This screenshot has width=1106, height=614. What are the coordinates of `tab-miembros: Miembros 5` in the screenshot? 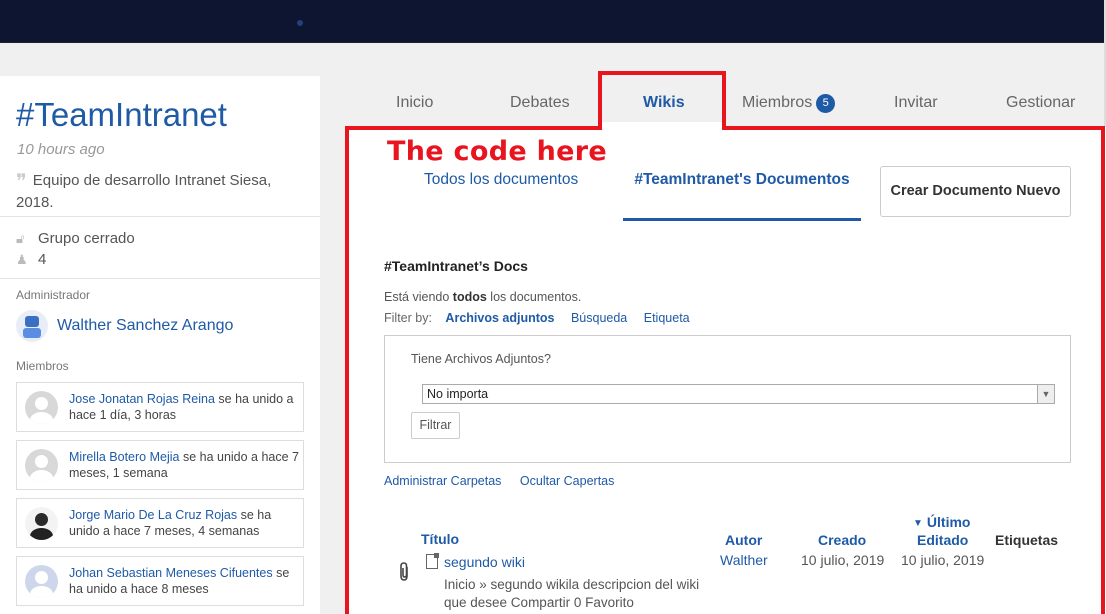 It's located at (789, 103).